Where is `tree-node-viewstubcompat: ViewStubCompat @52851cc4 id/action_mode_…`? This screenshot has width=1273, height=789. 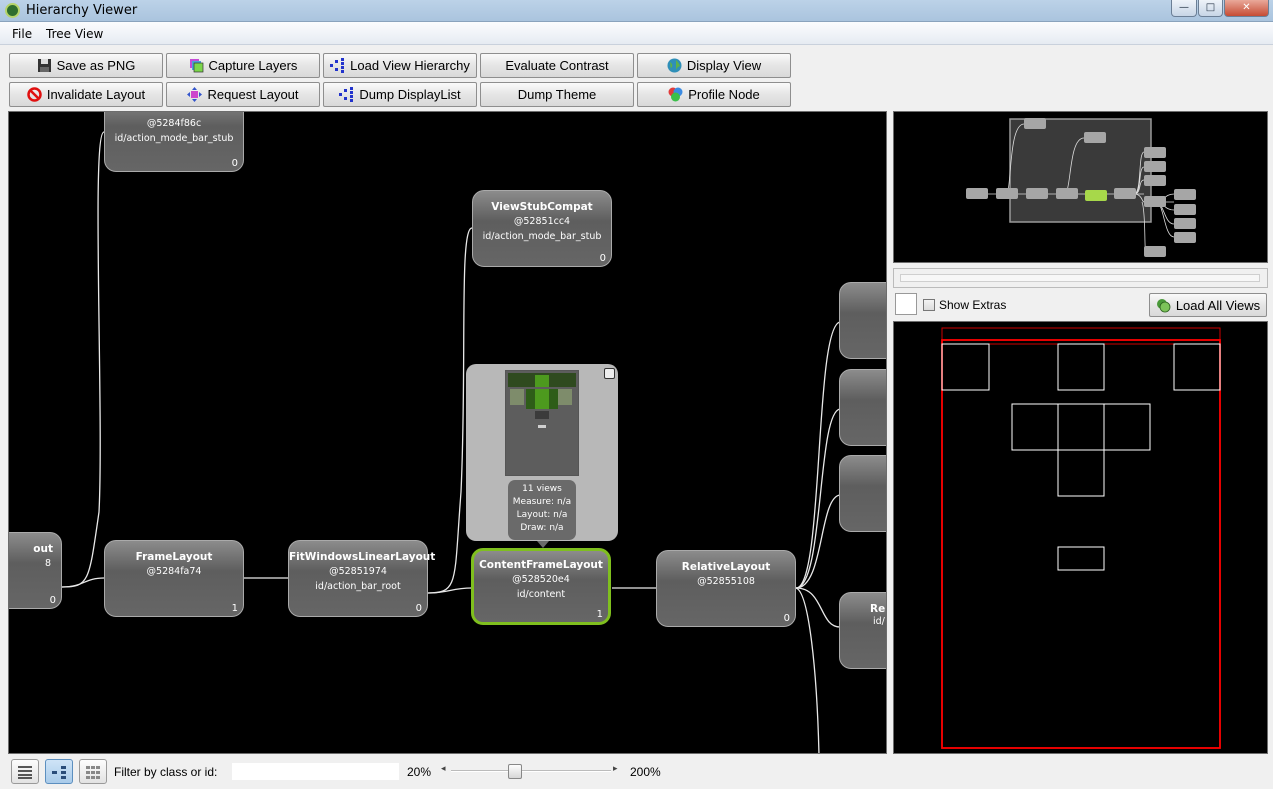
tree-node-viewstubcompat: ViewStubCompat @52851cc4 id/action_mode_… is located at coordinates (542, 228).